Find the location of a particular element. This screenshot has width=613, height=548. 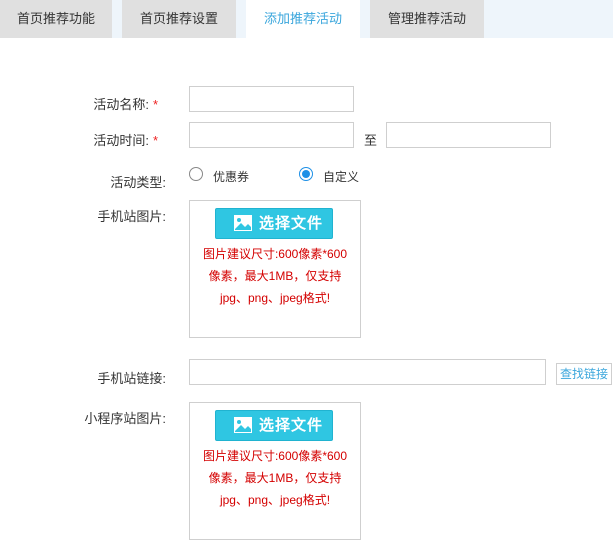

activity-time-label: 活动时间: * is located at coordinates (83, 139).